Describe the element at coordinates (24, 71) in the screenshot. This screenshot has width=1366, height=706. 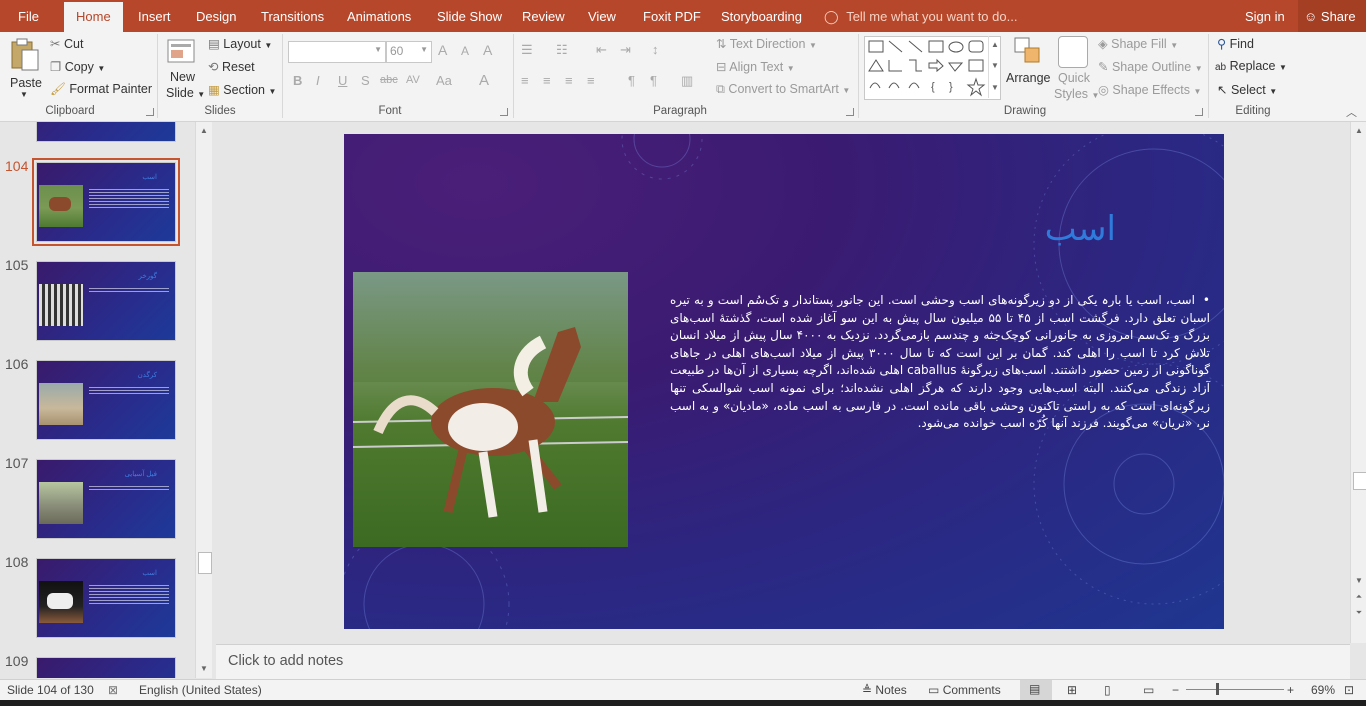
I see `paste-button: Paste ▼` at that location.